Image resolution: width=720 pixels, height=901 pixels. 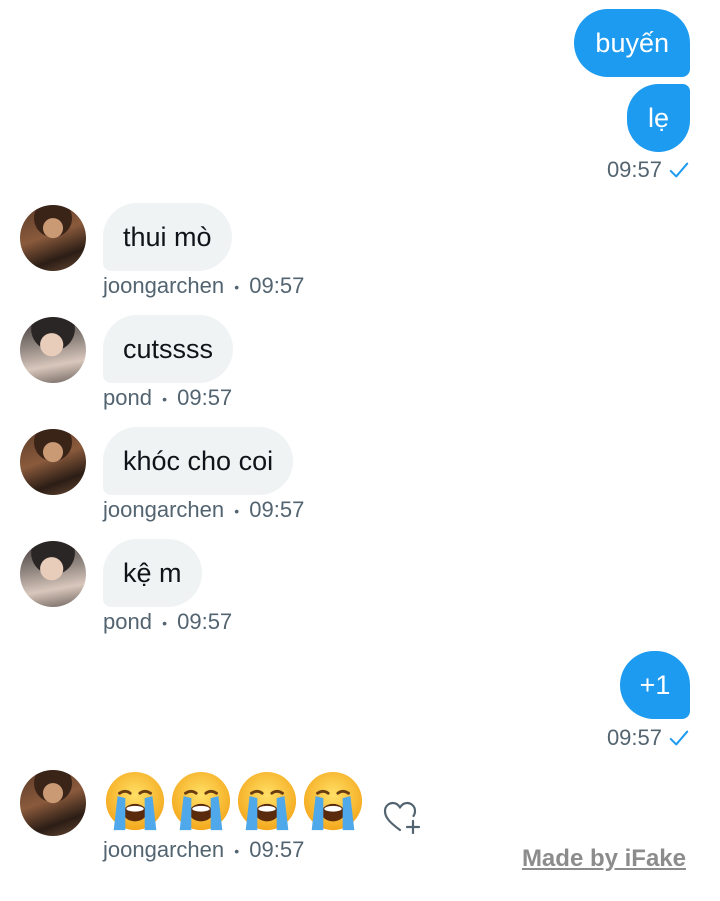 I want to click on watermark: Made by iFake, so click(x=603, y=858).